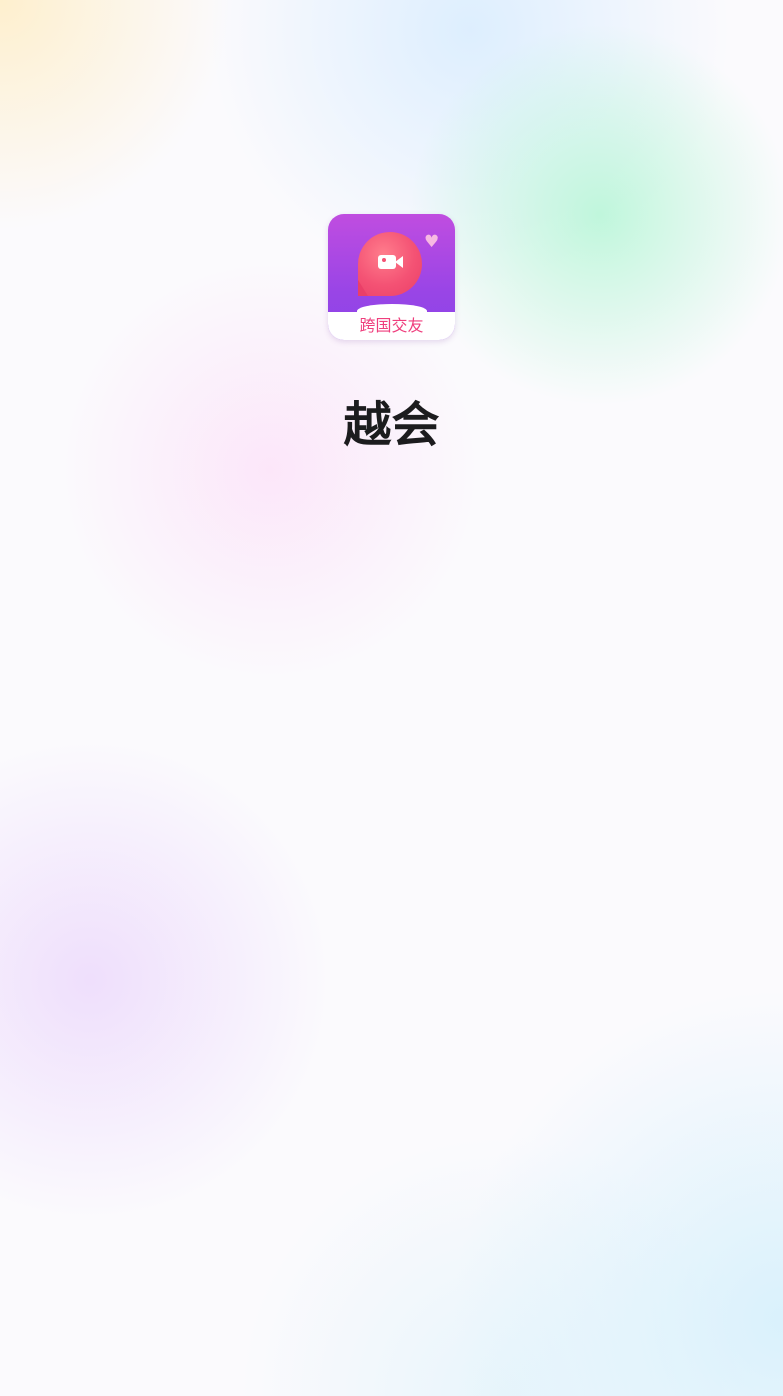  Describe the element at coordinates (384, 260) in the screenshot. I see `video-camera-dot` at that location.